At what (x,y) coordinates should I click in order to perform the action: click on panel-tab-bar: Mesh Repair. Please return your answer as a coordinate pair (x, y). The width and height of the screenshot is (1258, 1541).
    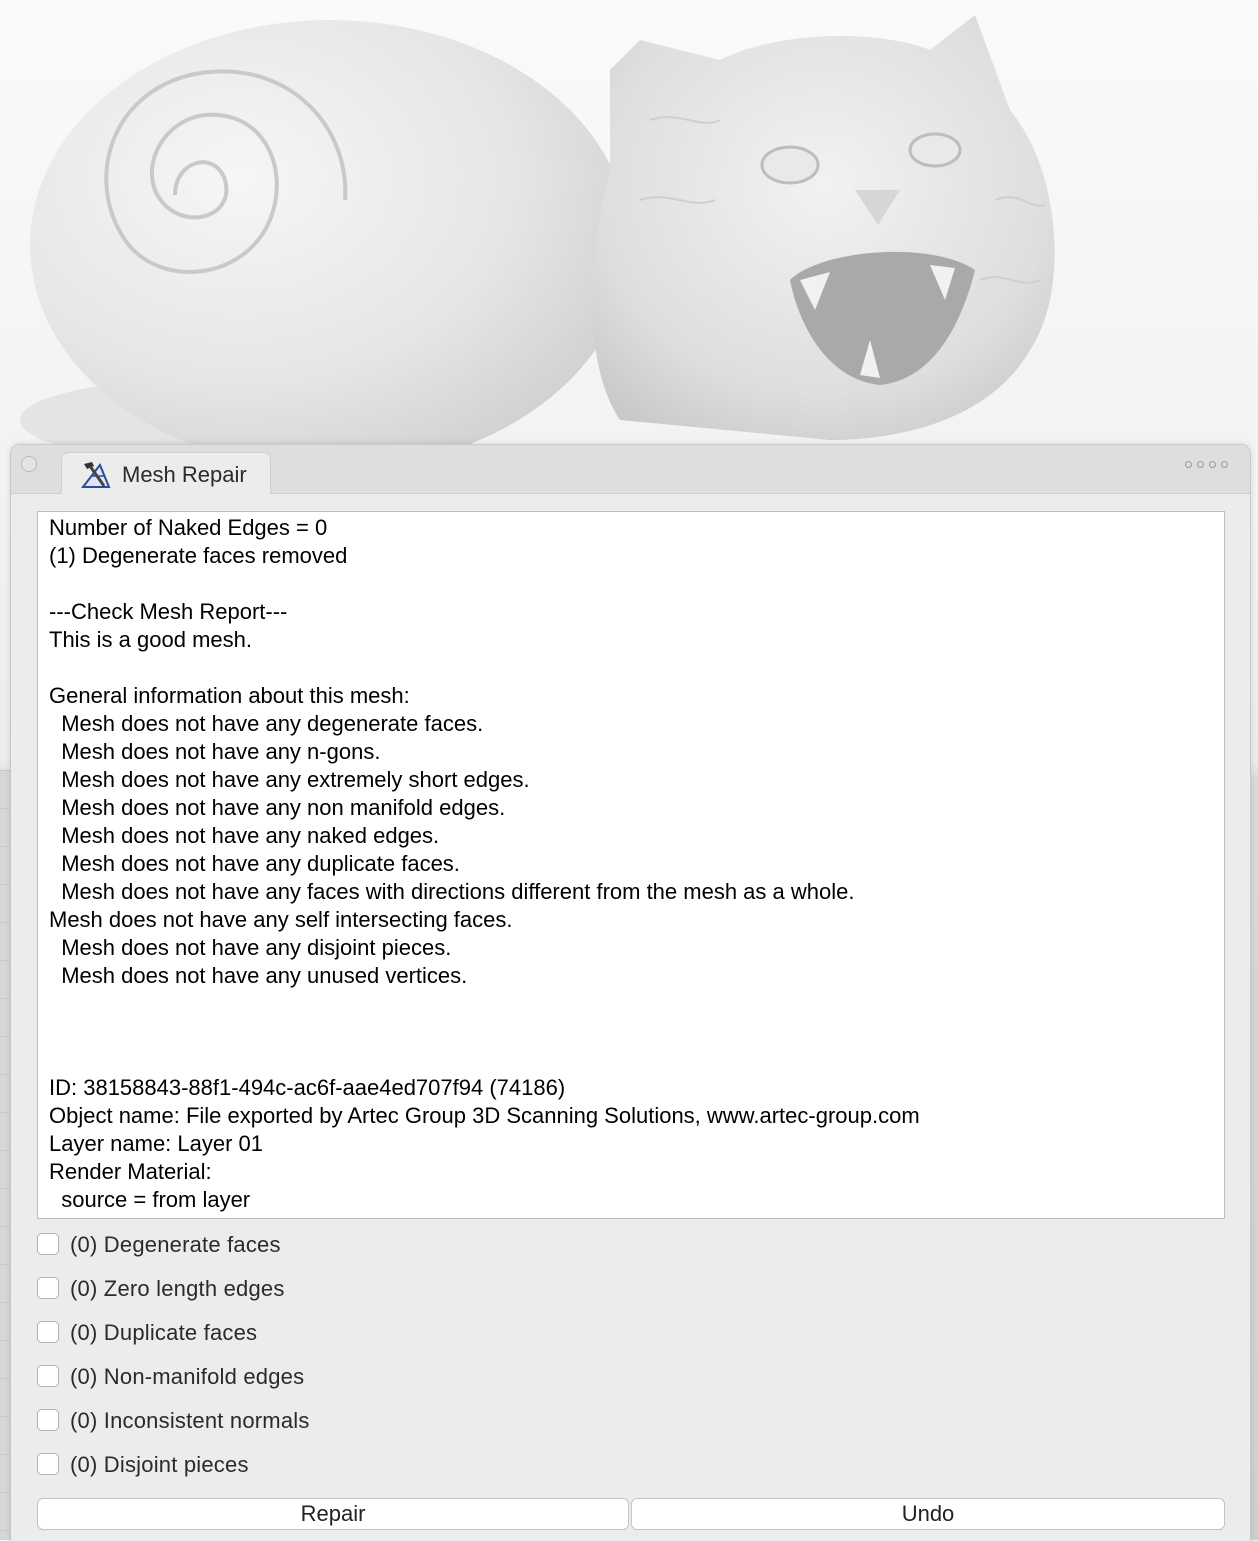
    Looking at the image, I should click on (630, 469).